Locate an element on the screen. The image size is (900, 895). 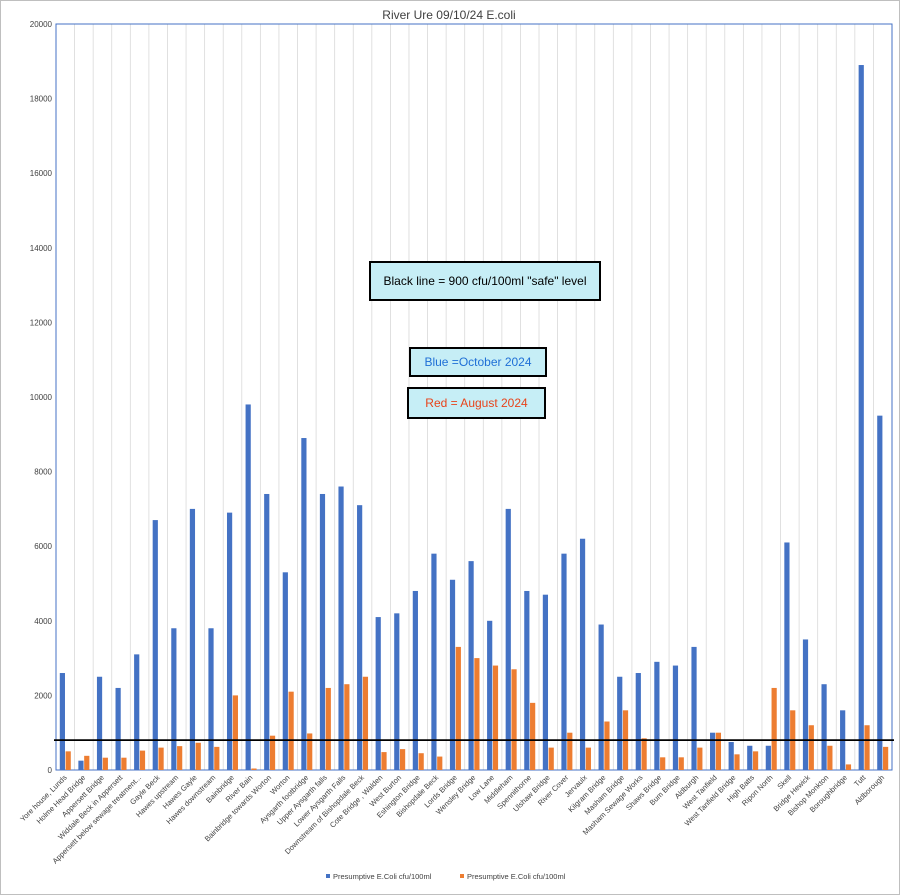
y-tick-label: 12000 is located at coordinates (41, 322).